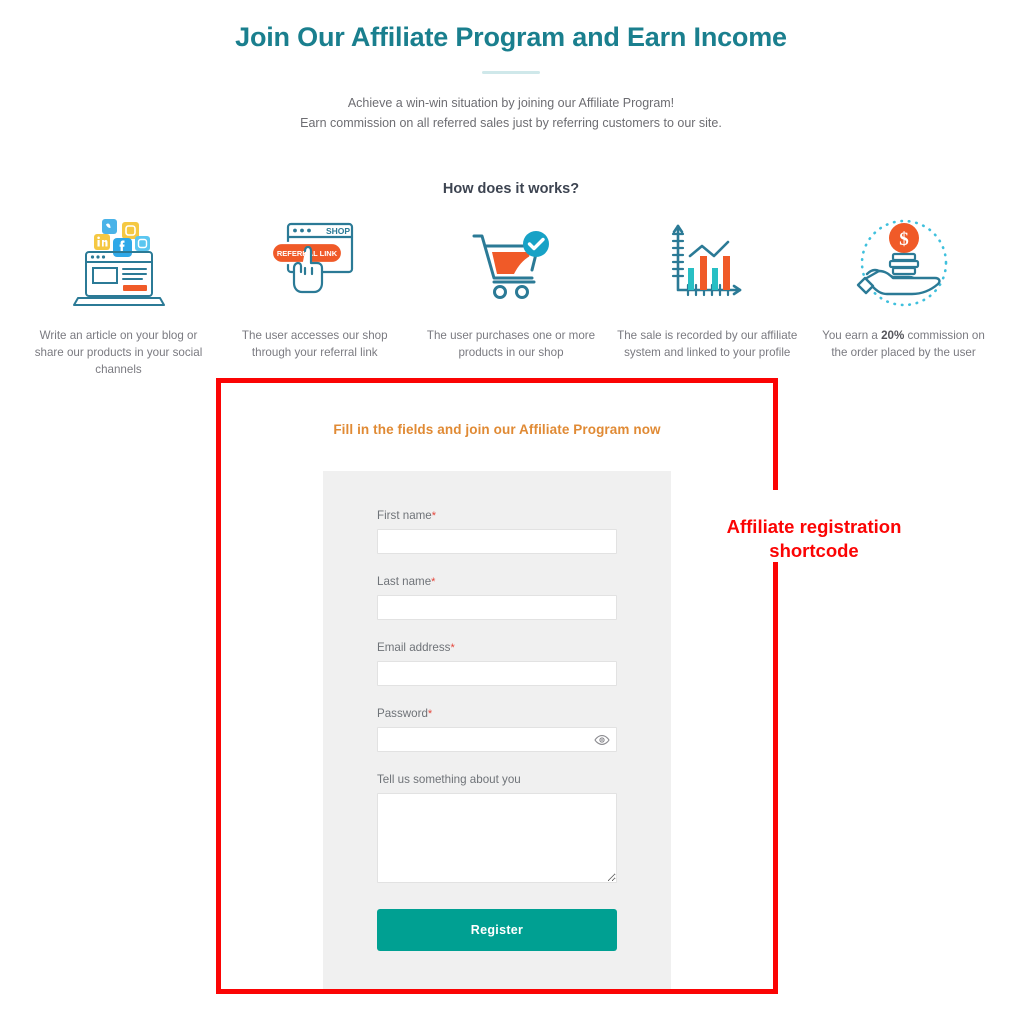 The height and width of the screenshot is (1024, 1022). I want to click on blog-social-share-icon, so click(118, 263).